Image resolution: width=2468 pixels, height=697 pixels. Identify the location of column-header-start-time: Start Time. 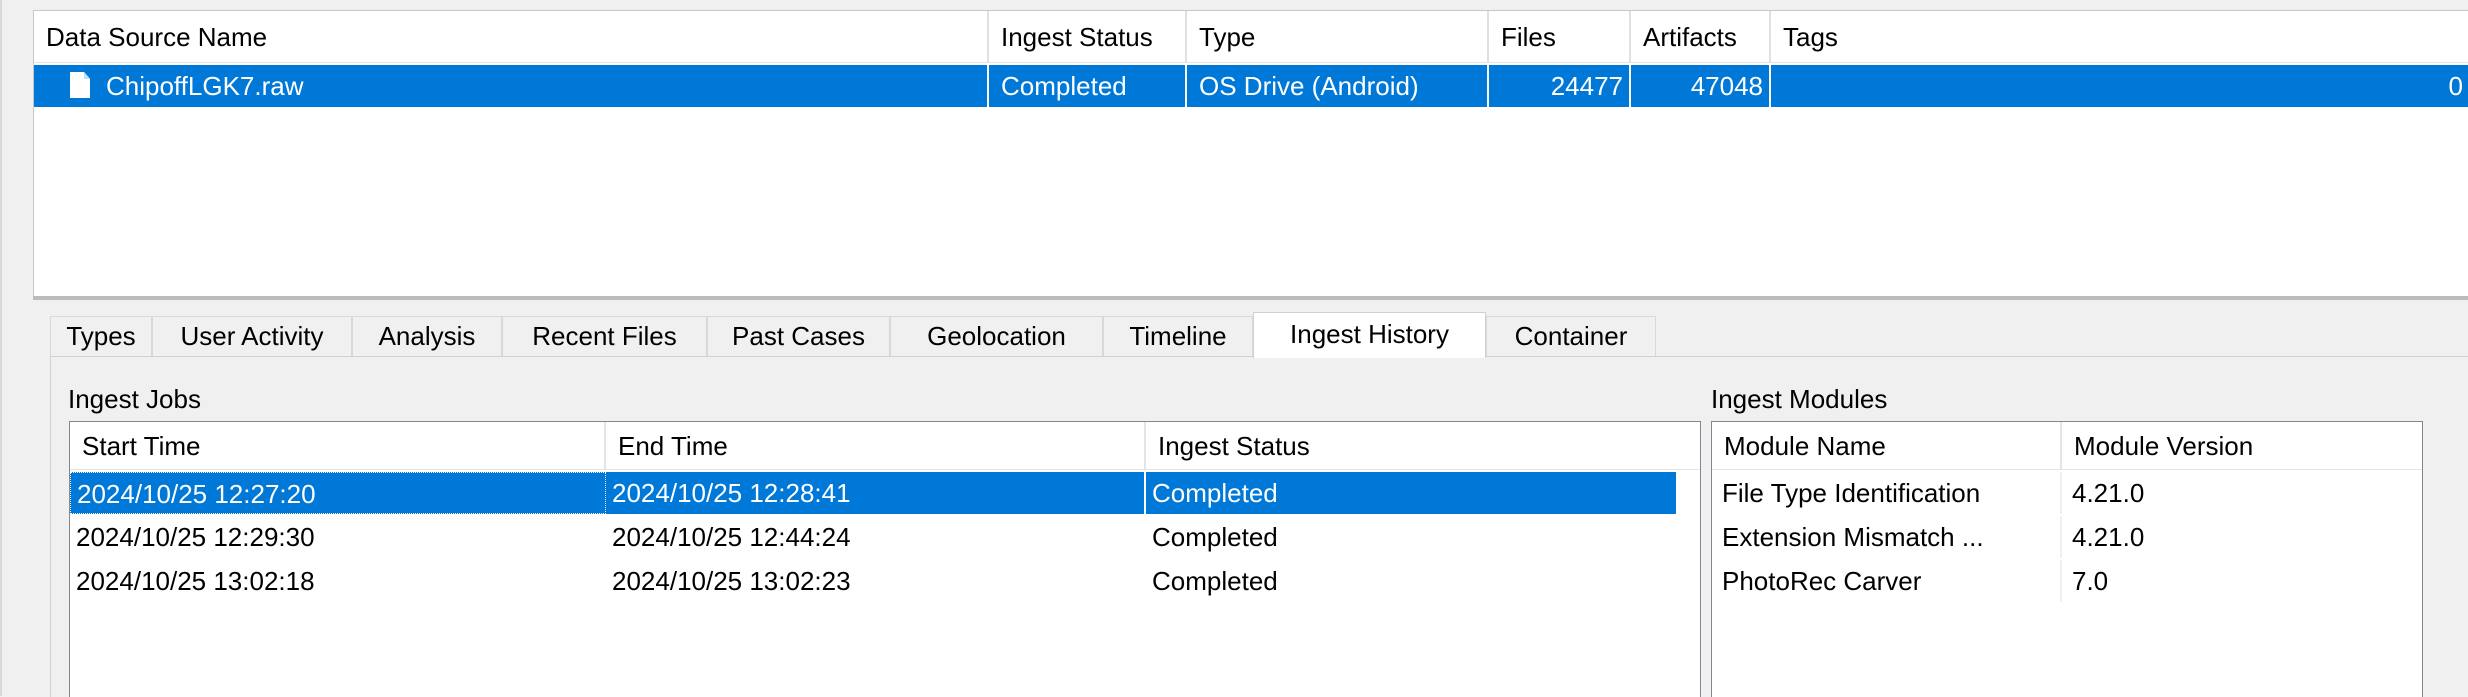
(338, 446).